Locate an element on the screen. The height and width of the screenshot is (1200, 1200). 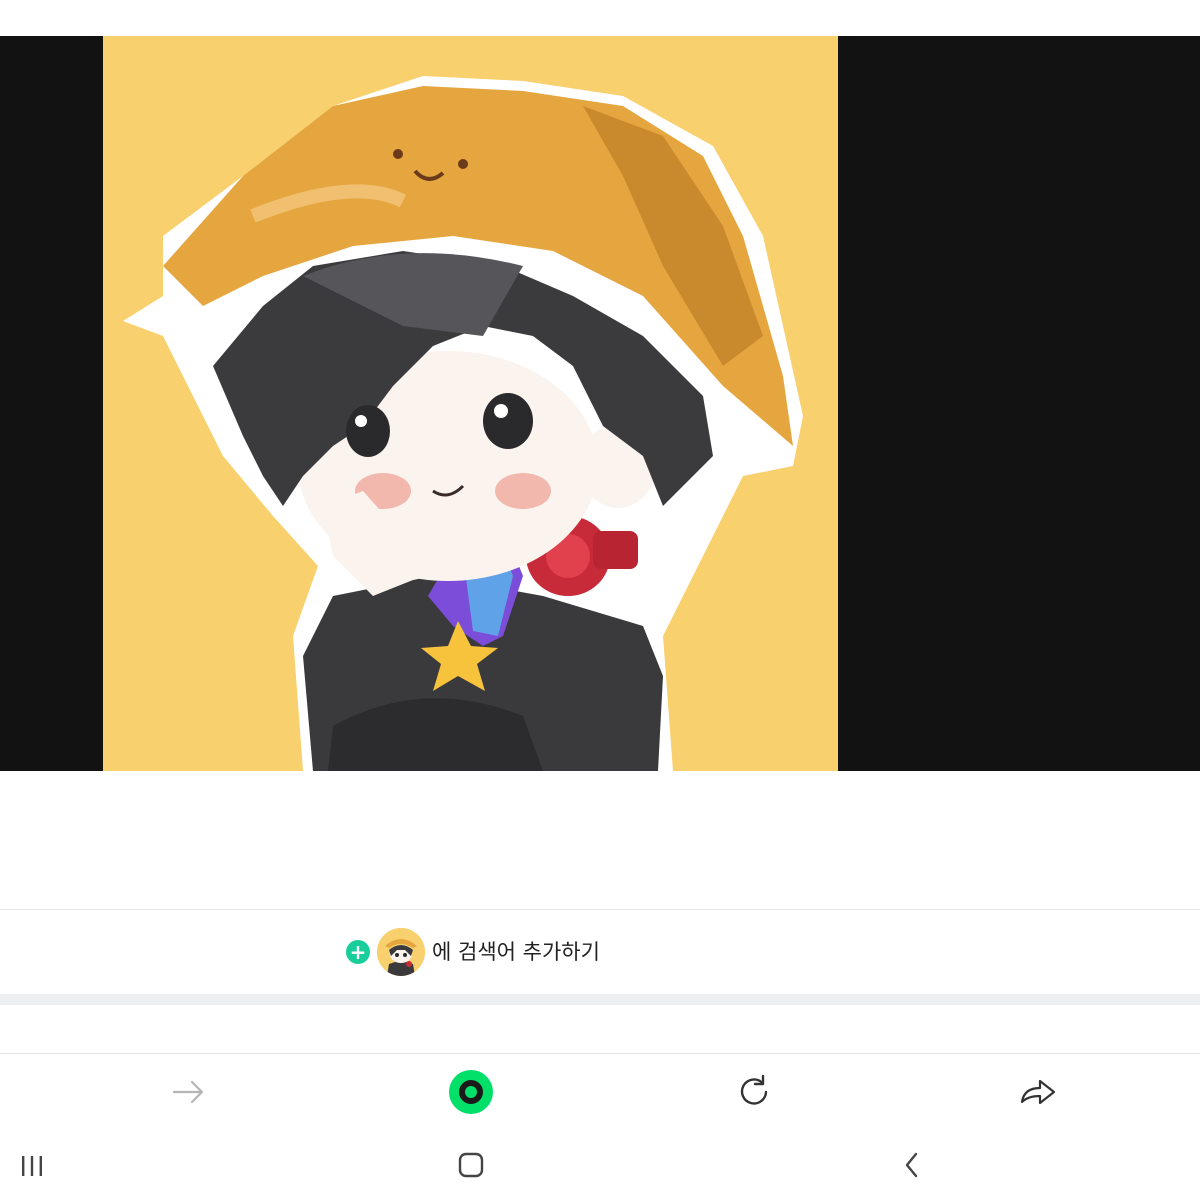
home-square-icon is located at coordinates (471, 1166).